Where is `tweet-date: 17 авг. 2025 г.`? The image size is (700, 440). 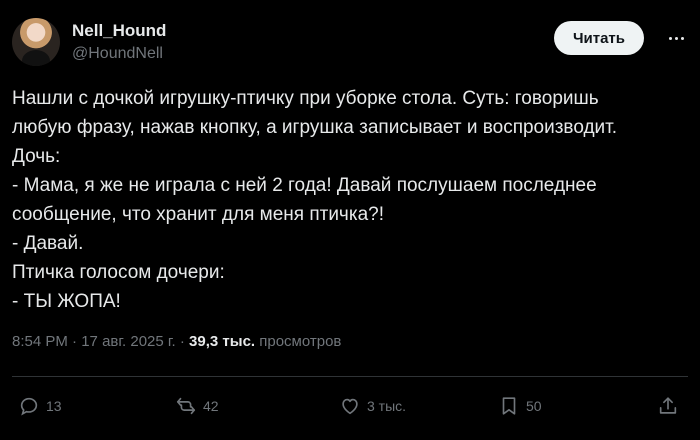 tweet-date: 17 авг. 2025 г. is located at coordinates (128, 341).